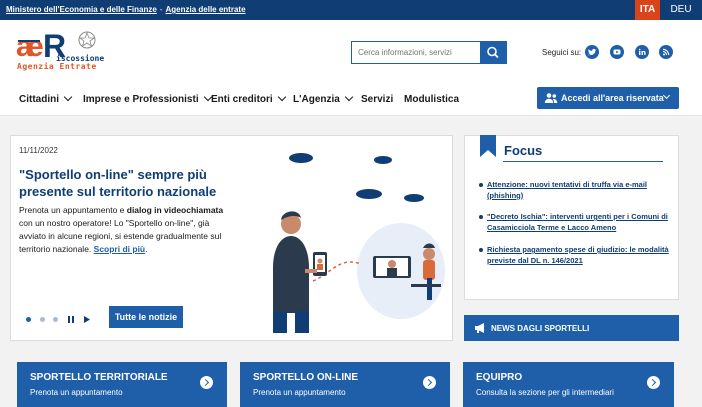 The width and height of the screenshot is (702, 407). I want to click on nav-item-cittadini: Cittadini, so click(46, 98).